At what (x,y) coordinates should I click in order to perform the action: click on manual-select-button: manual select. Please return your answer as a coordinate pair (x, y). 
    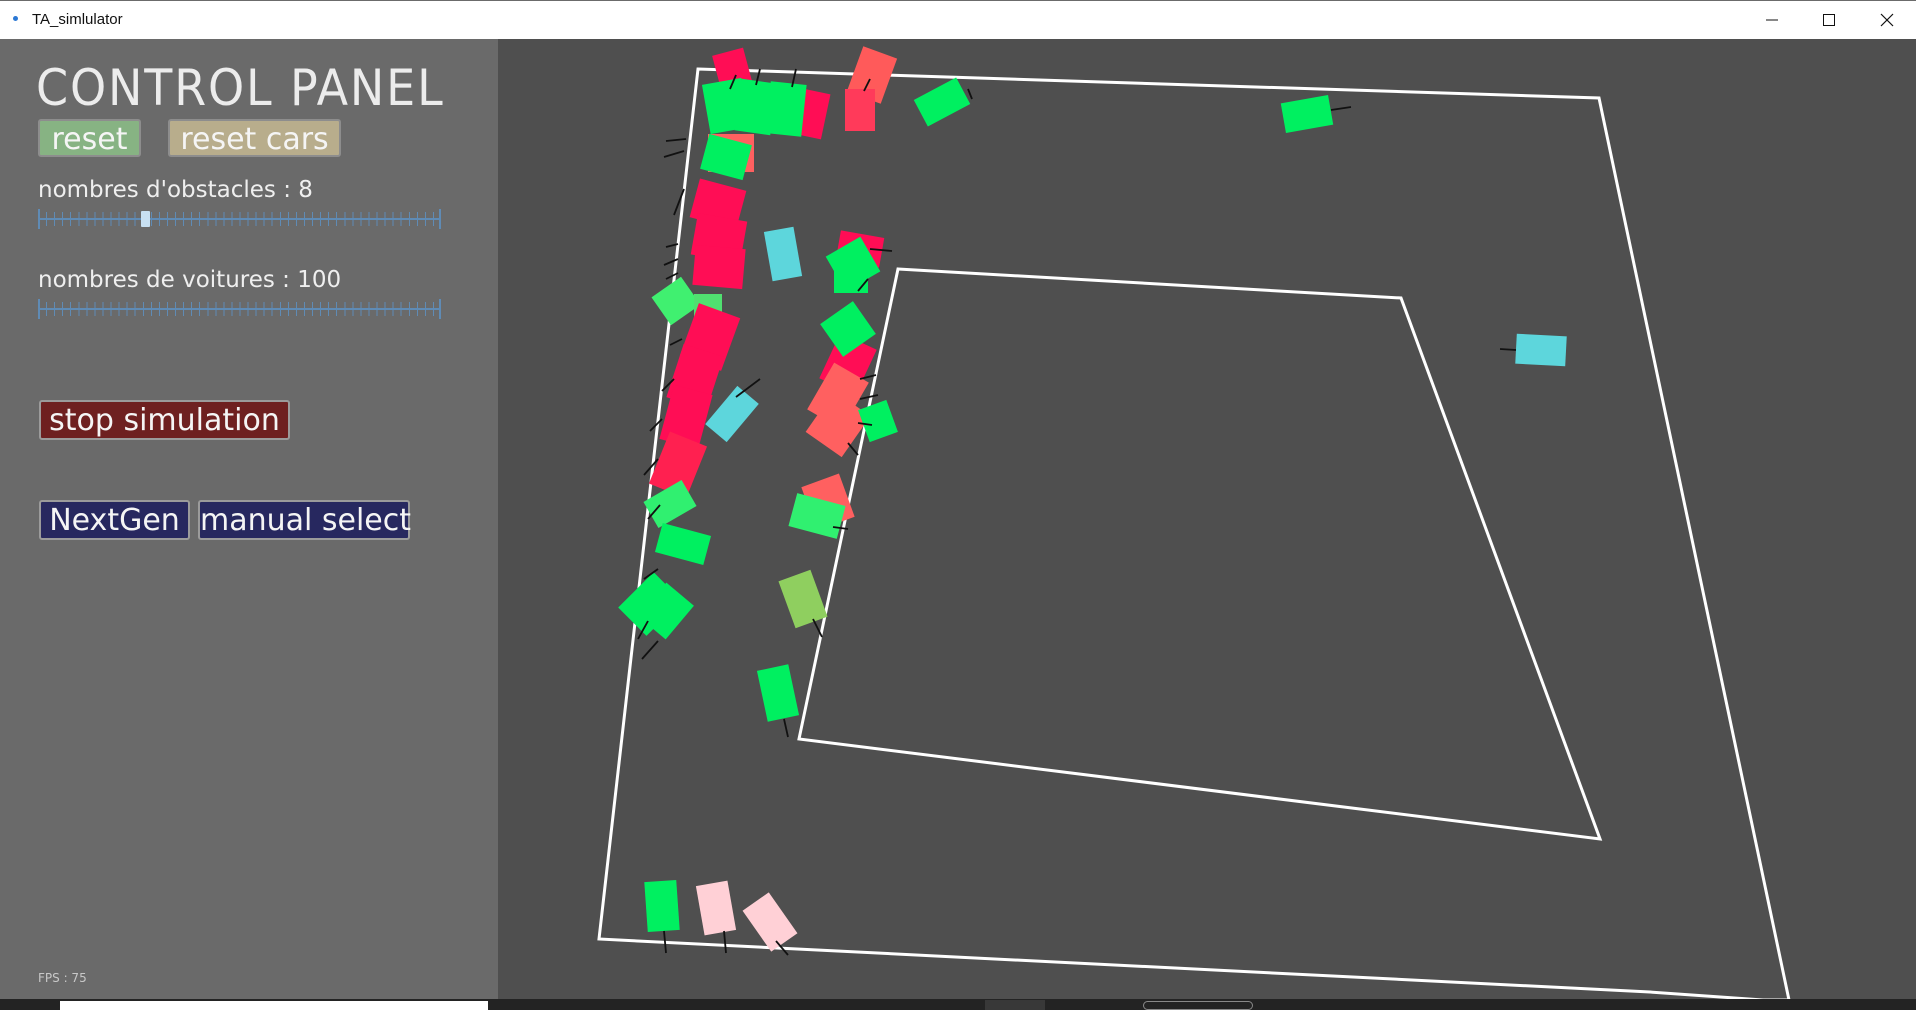
    Looking at the image, I should click on (304, 520).